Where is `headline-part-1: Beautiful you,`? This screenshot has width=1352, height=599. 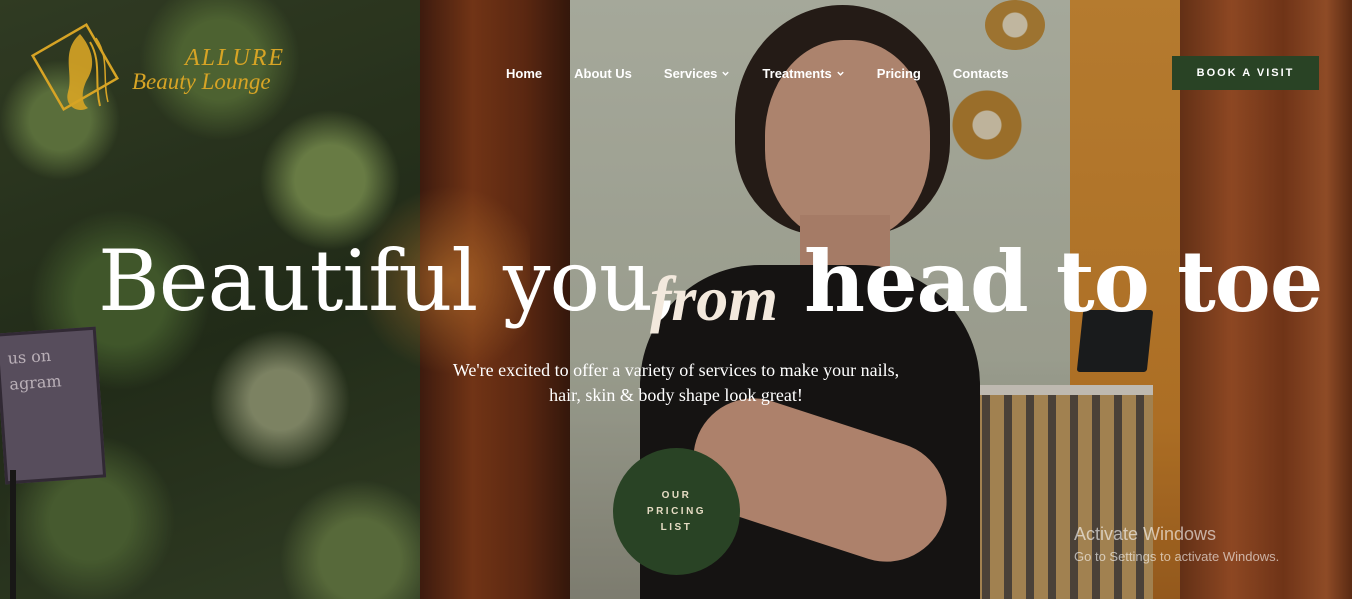 headline-part-1: Beautiful you, is located at coordinates (388, 281).